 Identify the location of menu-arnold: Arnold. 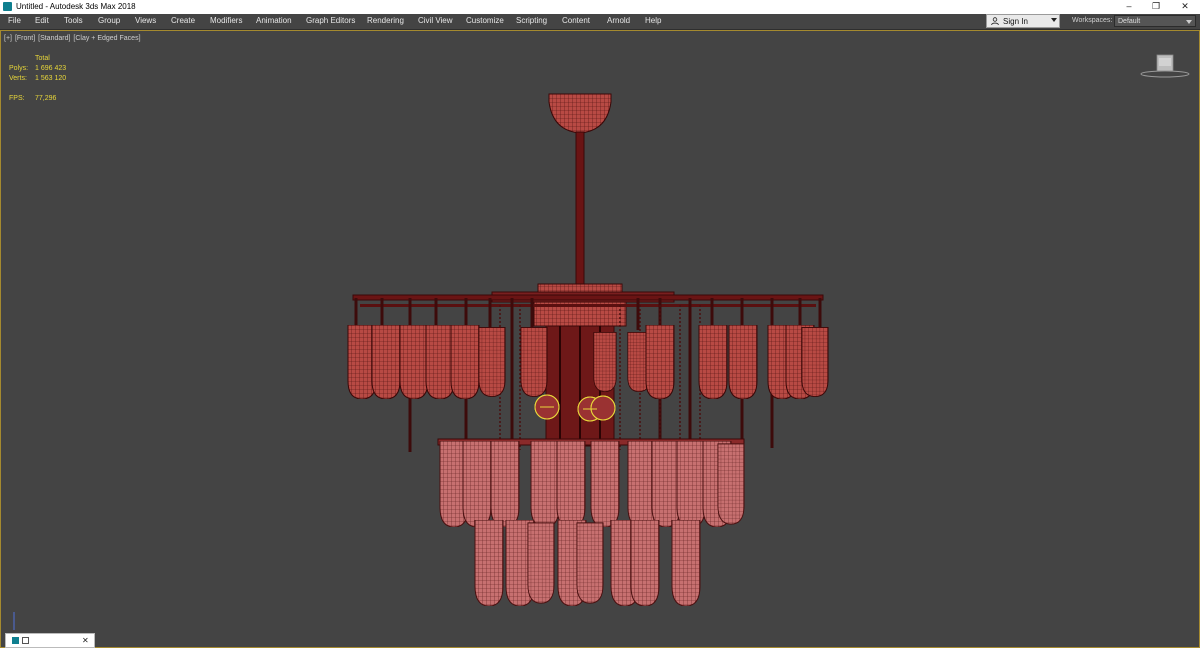
(618, 21).